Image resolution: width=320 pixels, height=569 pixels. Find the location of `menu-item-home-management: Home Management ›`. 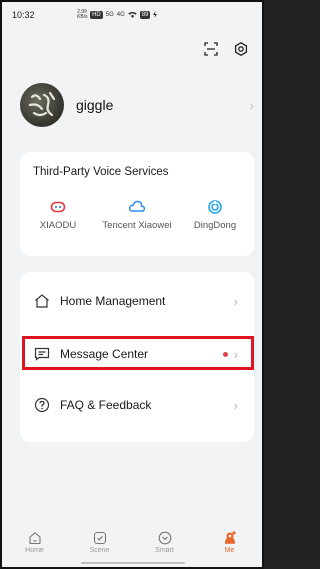

menu-item-home-management: Home Management › is located at coordinates (137, 301).